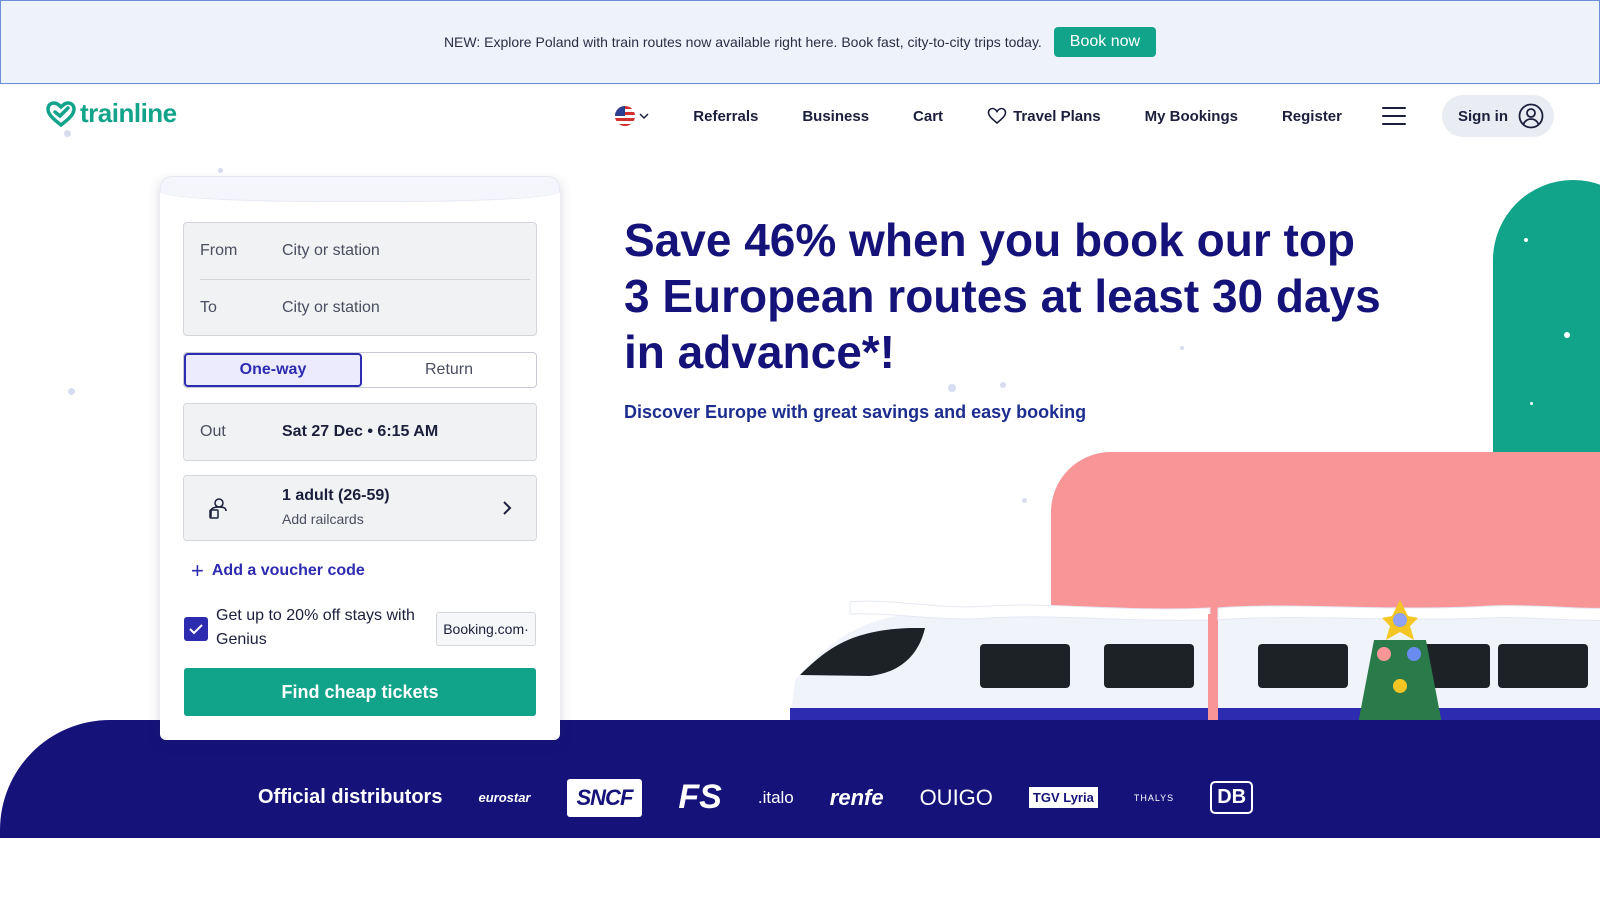 Image resolution: width=1600 pixels, height=900 pixels. I want to click on hamburger-icon, so click(1394, 116).